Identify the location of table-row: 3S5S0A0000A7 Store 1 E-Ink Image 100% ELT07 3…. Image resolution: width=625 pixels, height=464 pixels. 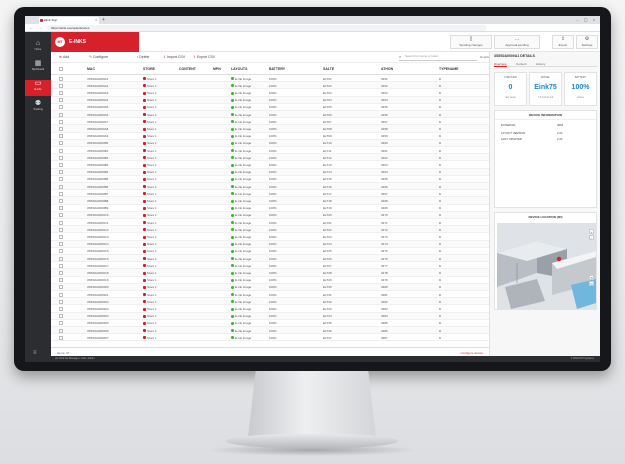
(270, 122).